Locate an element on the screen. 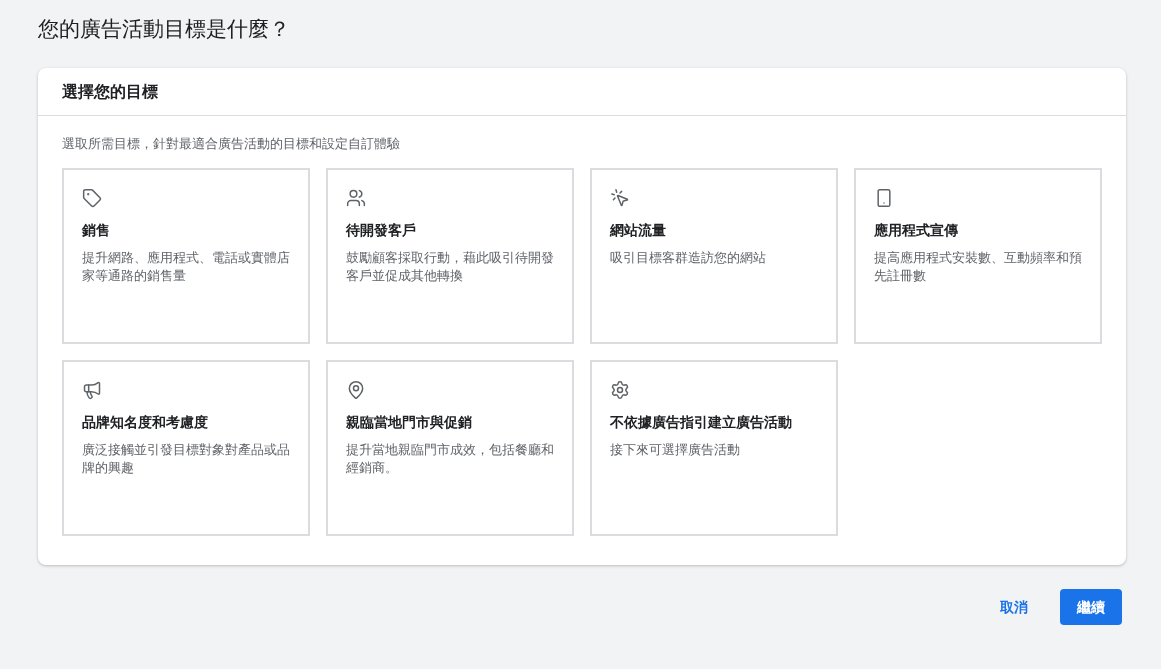 This screenshot has height=669, width=1161. phone-icon is located at coordinates (884, 198).